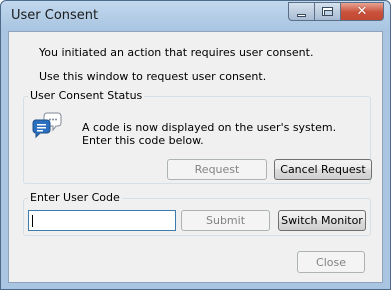 The height and width of the screenshot is (290, 391). I want to click on maximize-icon, so click(327, 11).